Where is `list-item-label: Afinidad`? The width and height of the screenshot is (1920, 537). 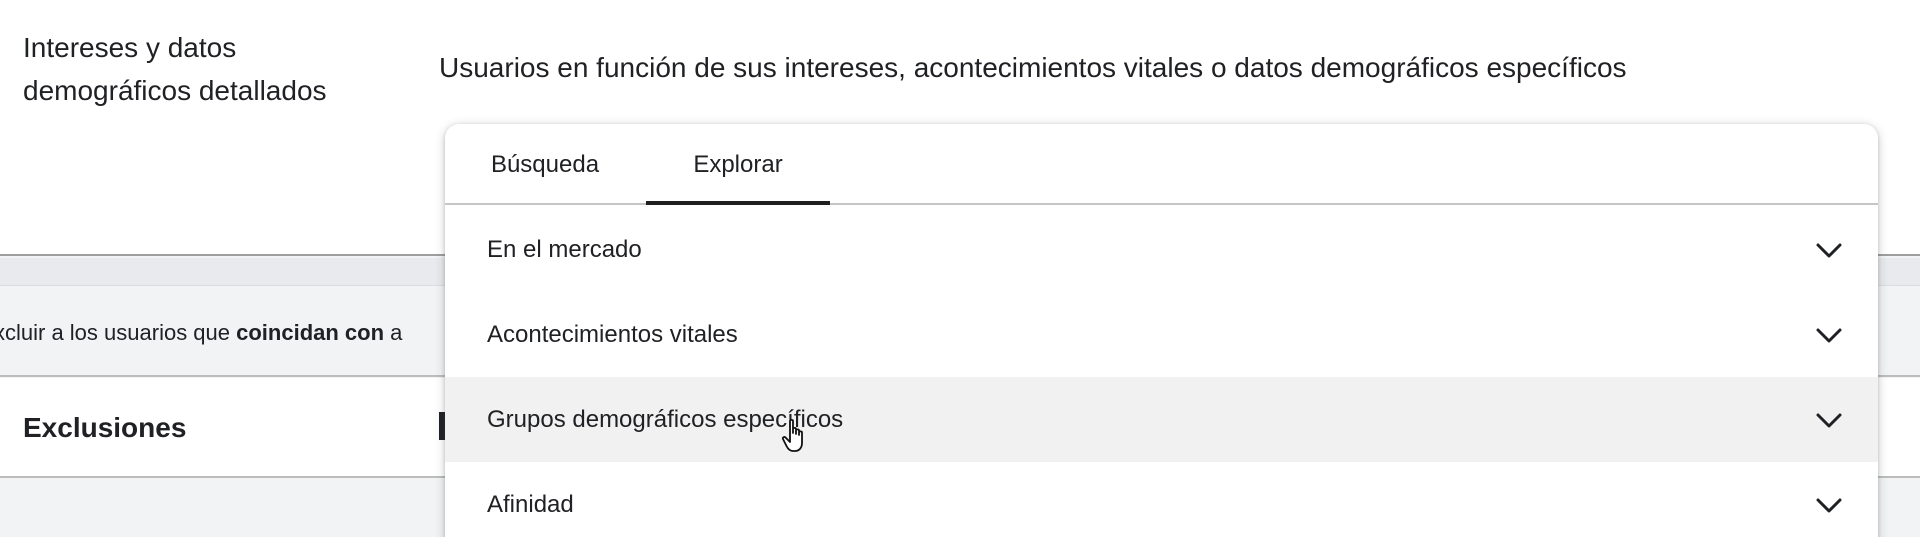
list-item-label: Afinidad is located at coordinates (530, 504).